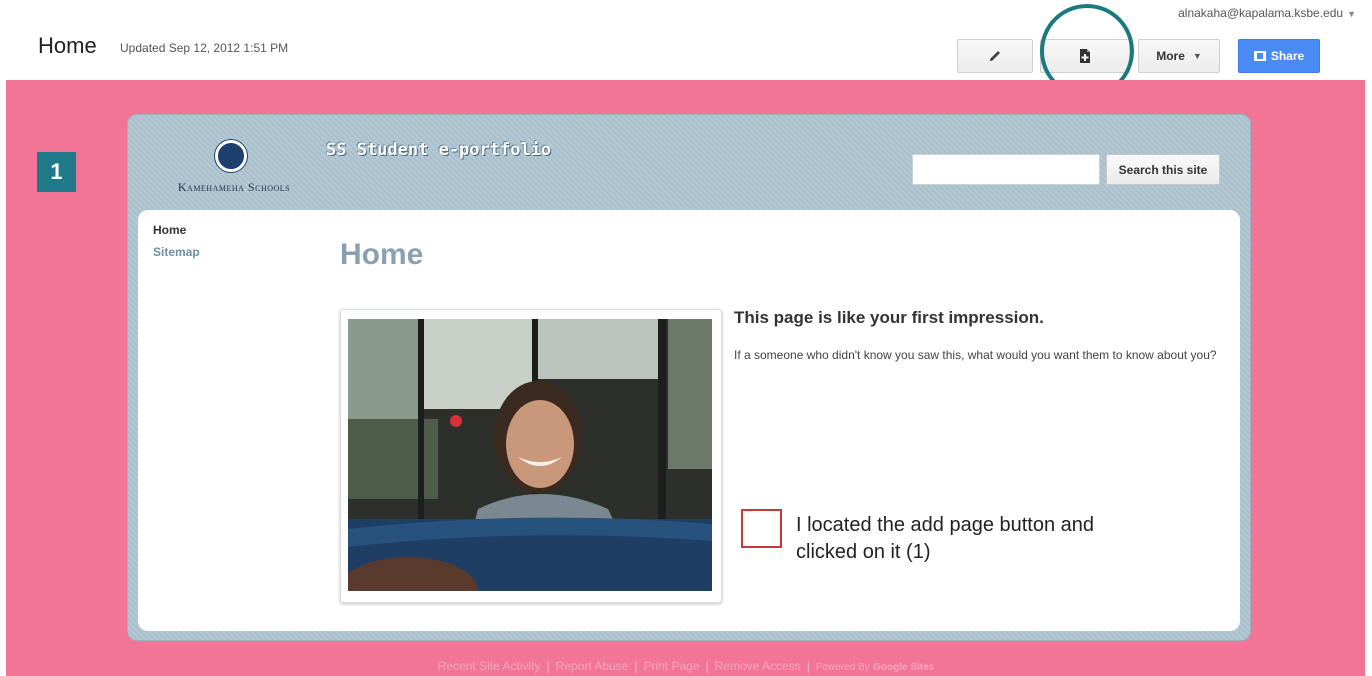 The image size is (1372, 676). Describe the element at coordinates (204, 48) in the screenshot. I see `updated-timestamp: Updated Sep 12, 2012 1:51 PM` at that location.